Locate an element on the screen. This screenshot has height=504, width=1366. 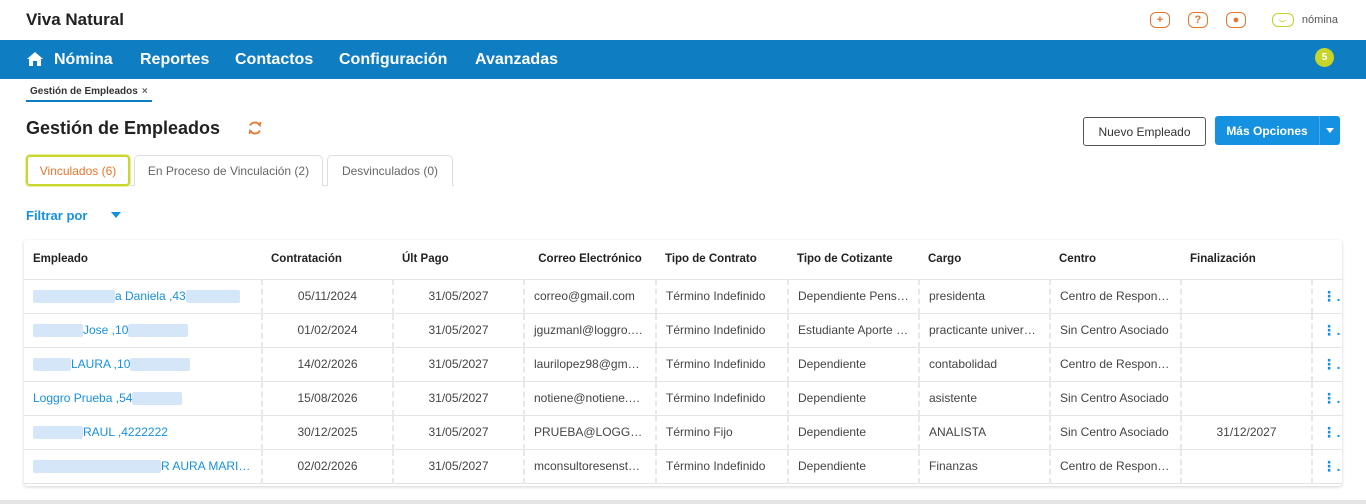
employee-name-link: Jose ,10 is located at coordinates (105, 330).